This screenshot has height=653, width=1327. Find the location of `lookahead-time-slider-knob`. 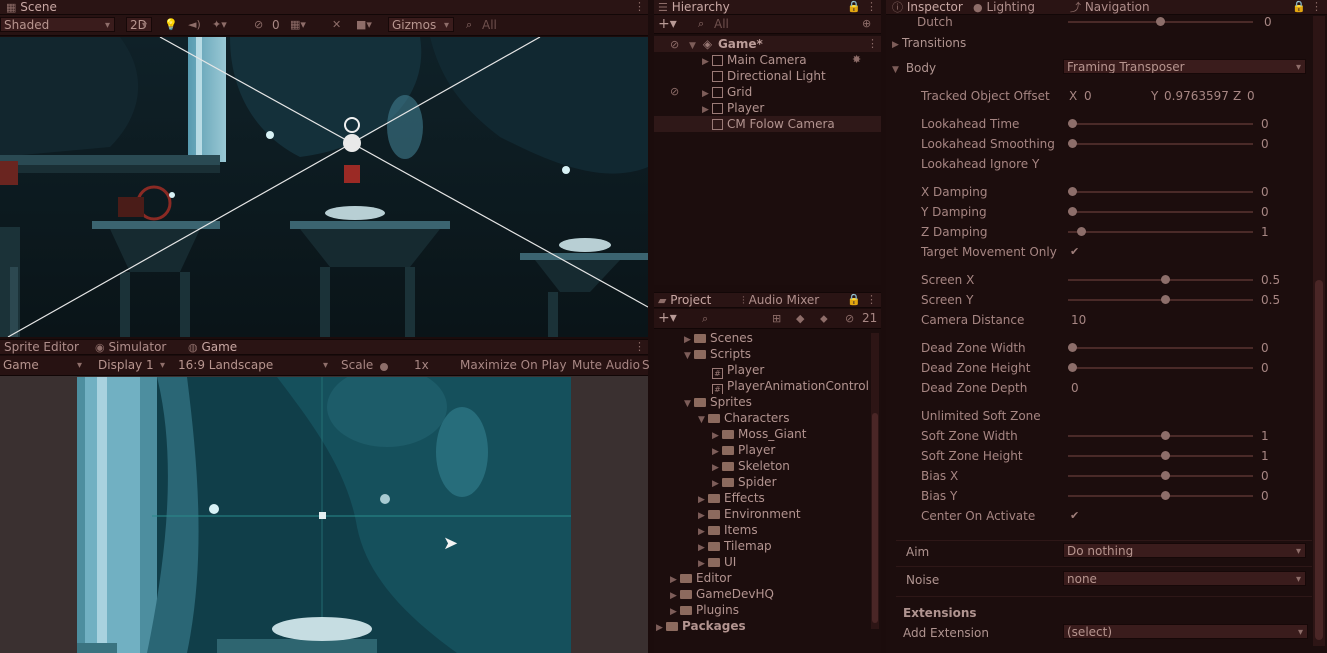

lookahead-time-slider-knob is located at coordinates (1072, 123).